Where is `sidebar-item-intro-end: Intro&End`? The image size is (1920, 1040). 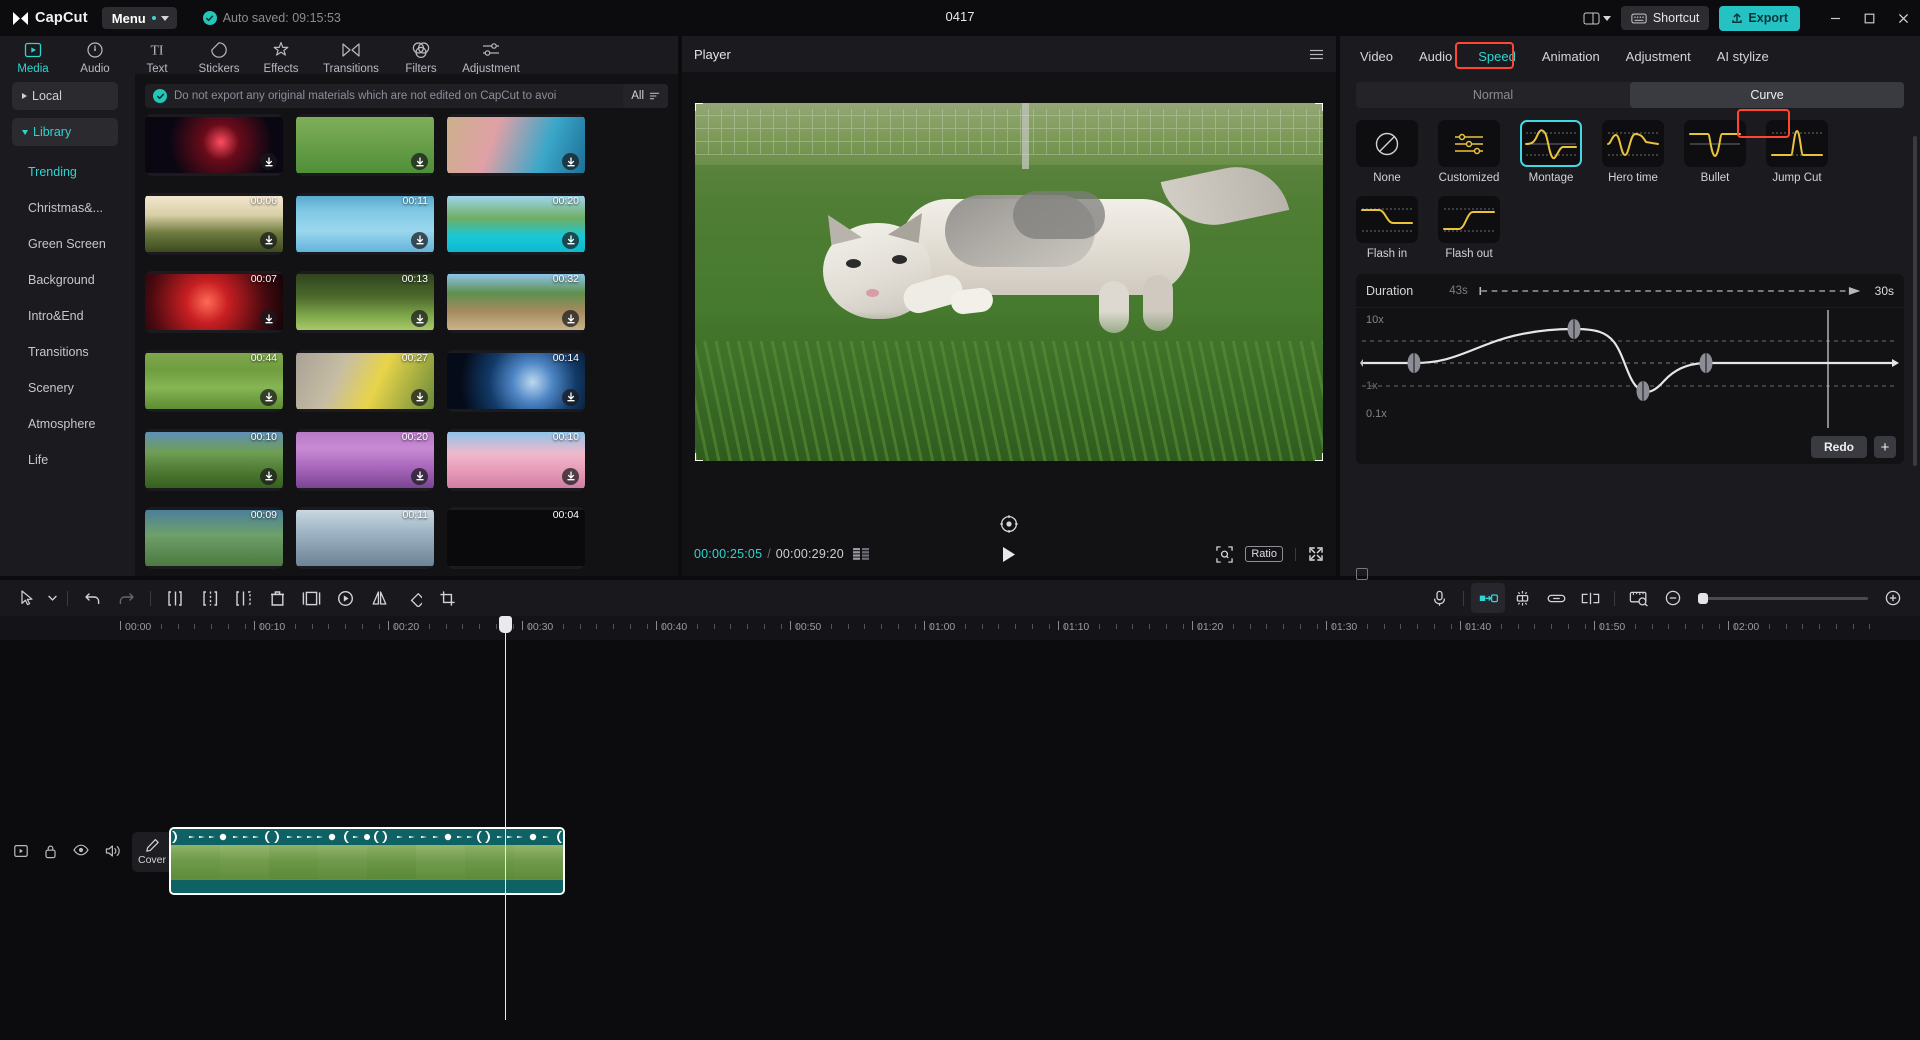
sidebar-item-intro-end: Intro&End is located at coordinates (81, 316).